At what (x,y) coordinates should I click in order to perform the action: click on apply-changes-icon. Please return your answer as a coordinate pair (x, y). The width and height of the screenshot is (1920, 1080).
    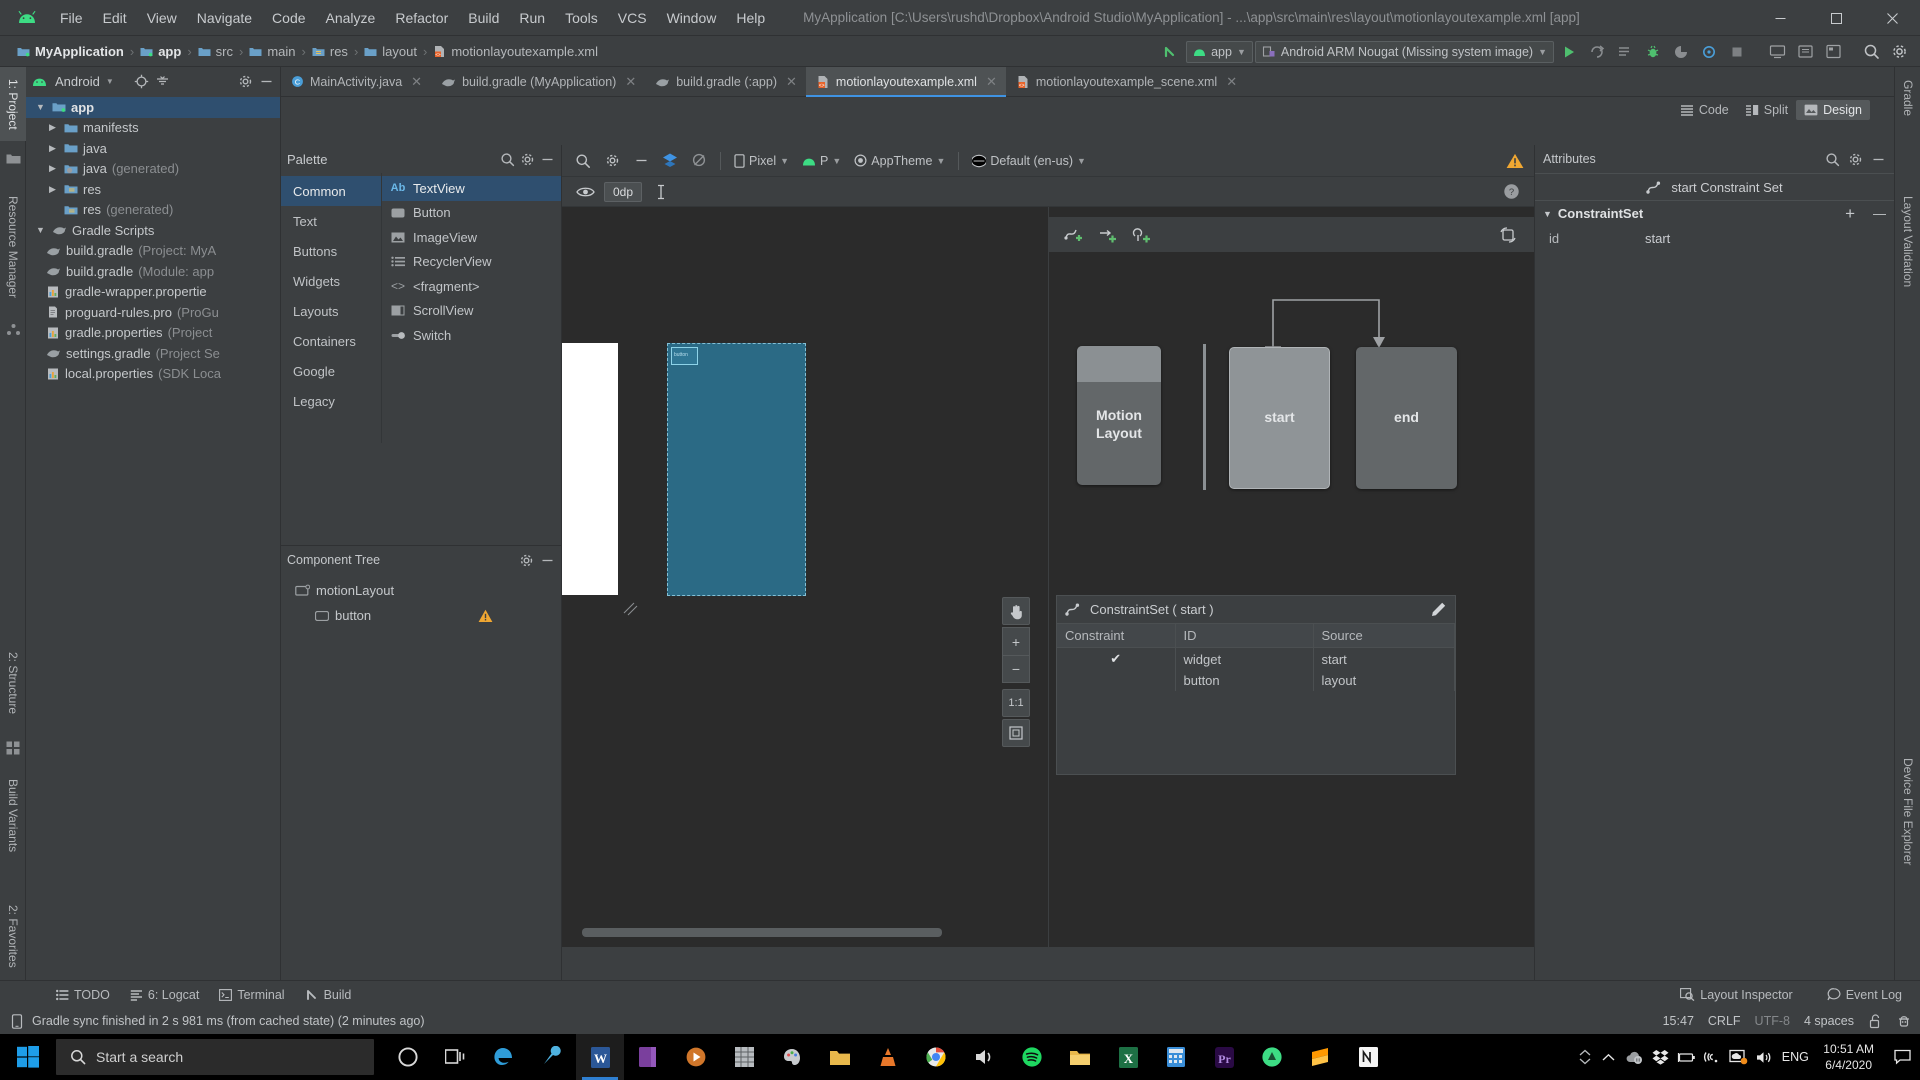
    Looking at the image, I should click on (1597, 52).